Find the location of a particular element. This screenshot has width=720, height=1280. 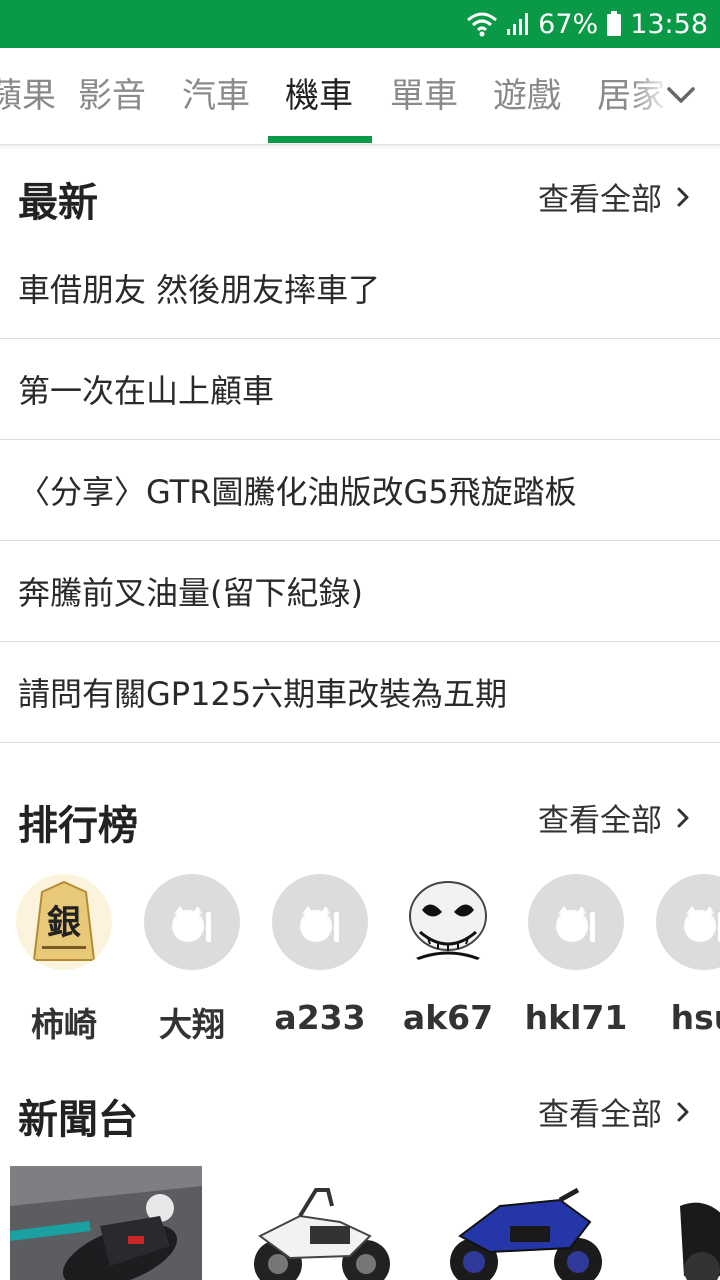

signal-icon is located at coordinates (518, 24).